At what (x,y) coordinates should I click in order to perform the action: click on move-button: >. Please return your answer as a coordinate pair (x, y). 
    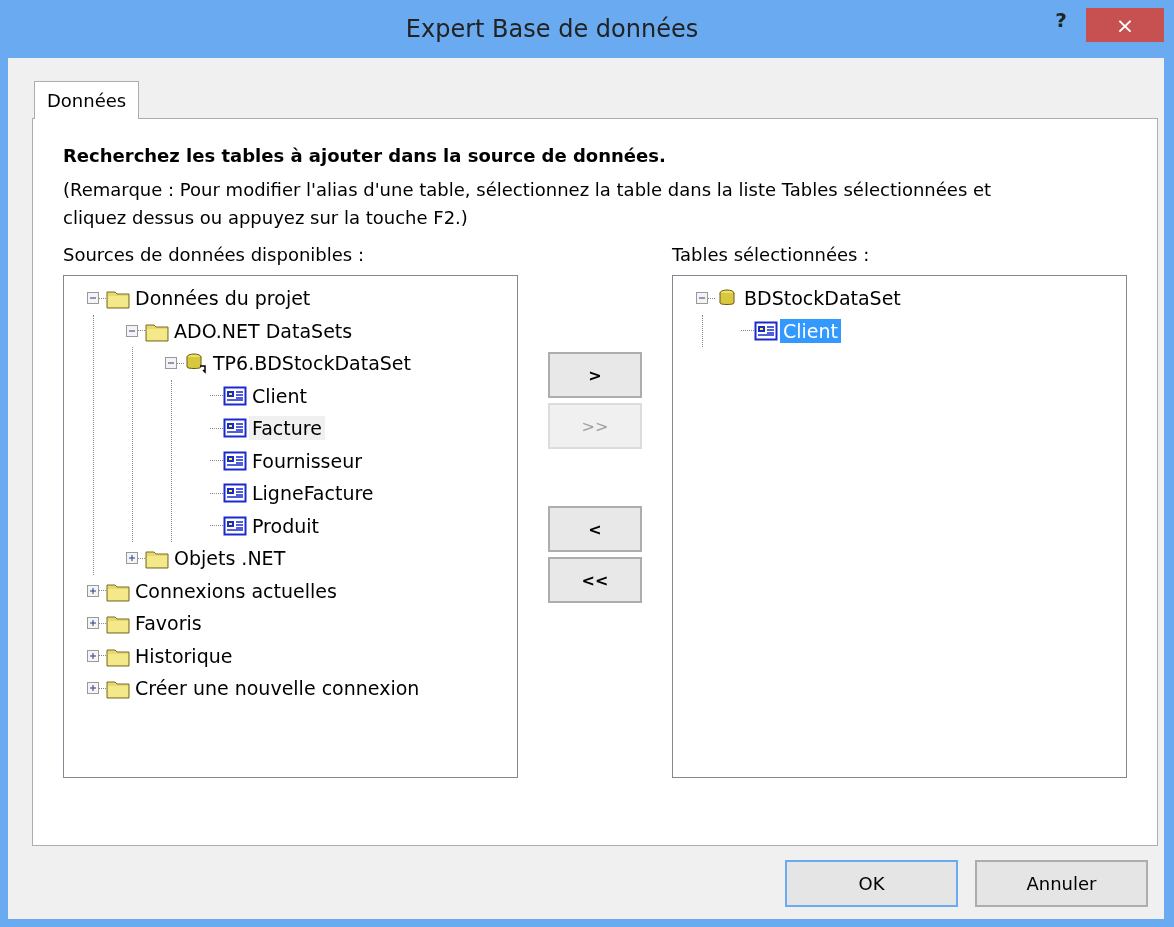
    Looking at the image, I should click on (595, 375).